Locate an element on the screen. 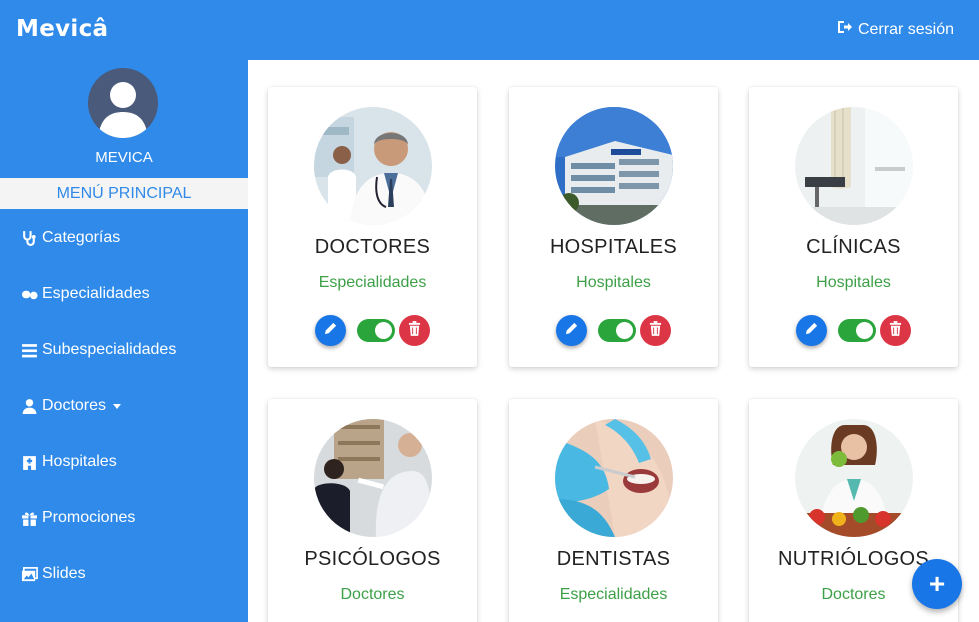 The height and width of the screenshot is (622, 979). category-card: CLÍNICAS Hospitales is located at coordinates (853, 227).